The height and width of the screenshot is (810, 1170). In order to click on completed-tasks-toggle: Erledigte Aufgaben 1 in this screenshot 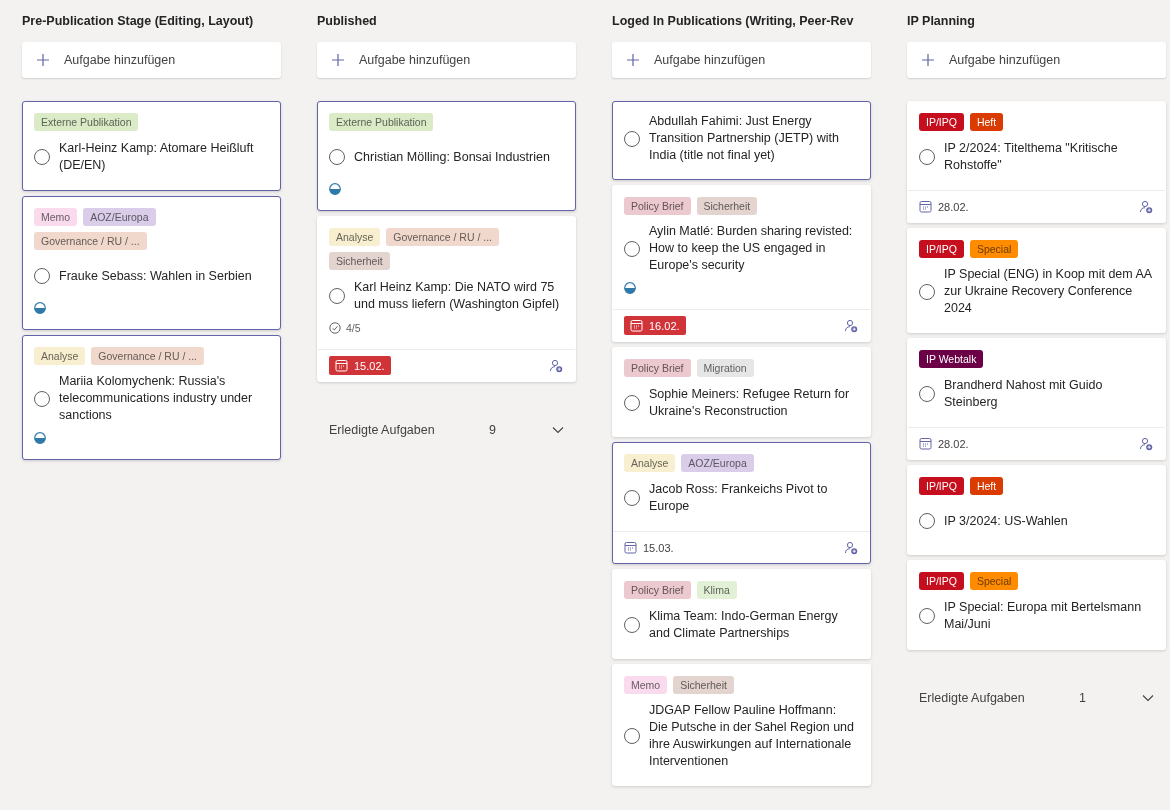, I will do `click(1036, 698)`.